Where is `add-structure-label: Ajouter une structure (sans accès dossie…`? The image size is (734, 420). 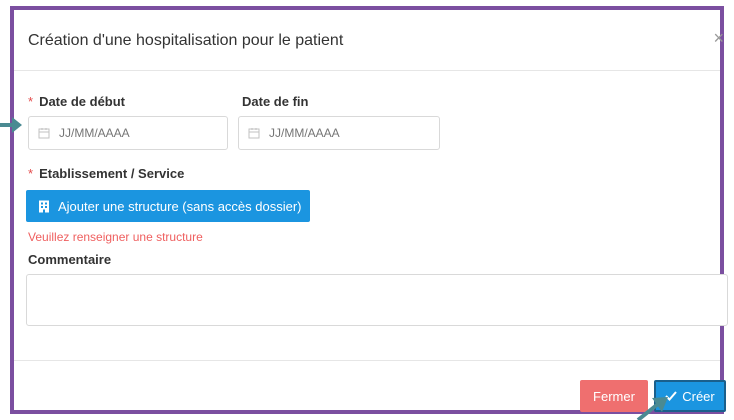 add-structure-label: Ajouter une structure (sans accès dossie… is located at coordinates (180, 206).